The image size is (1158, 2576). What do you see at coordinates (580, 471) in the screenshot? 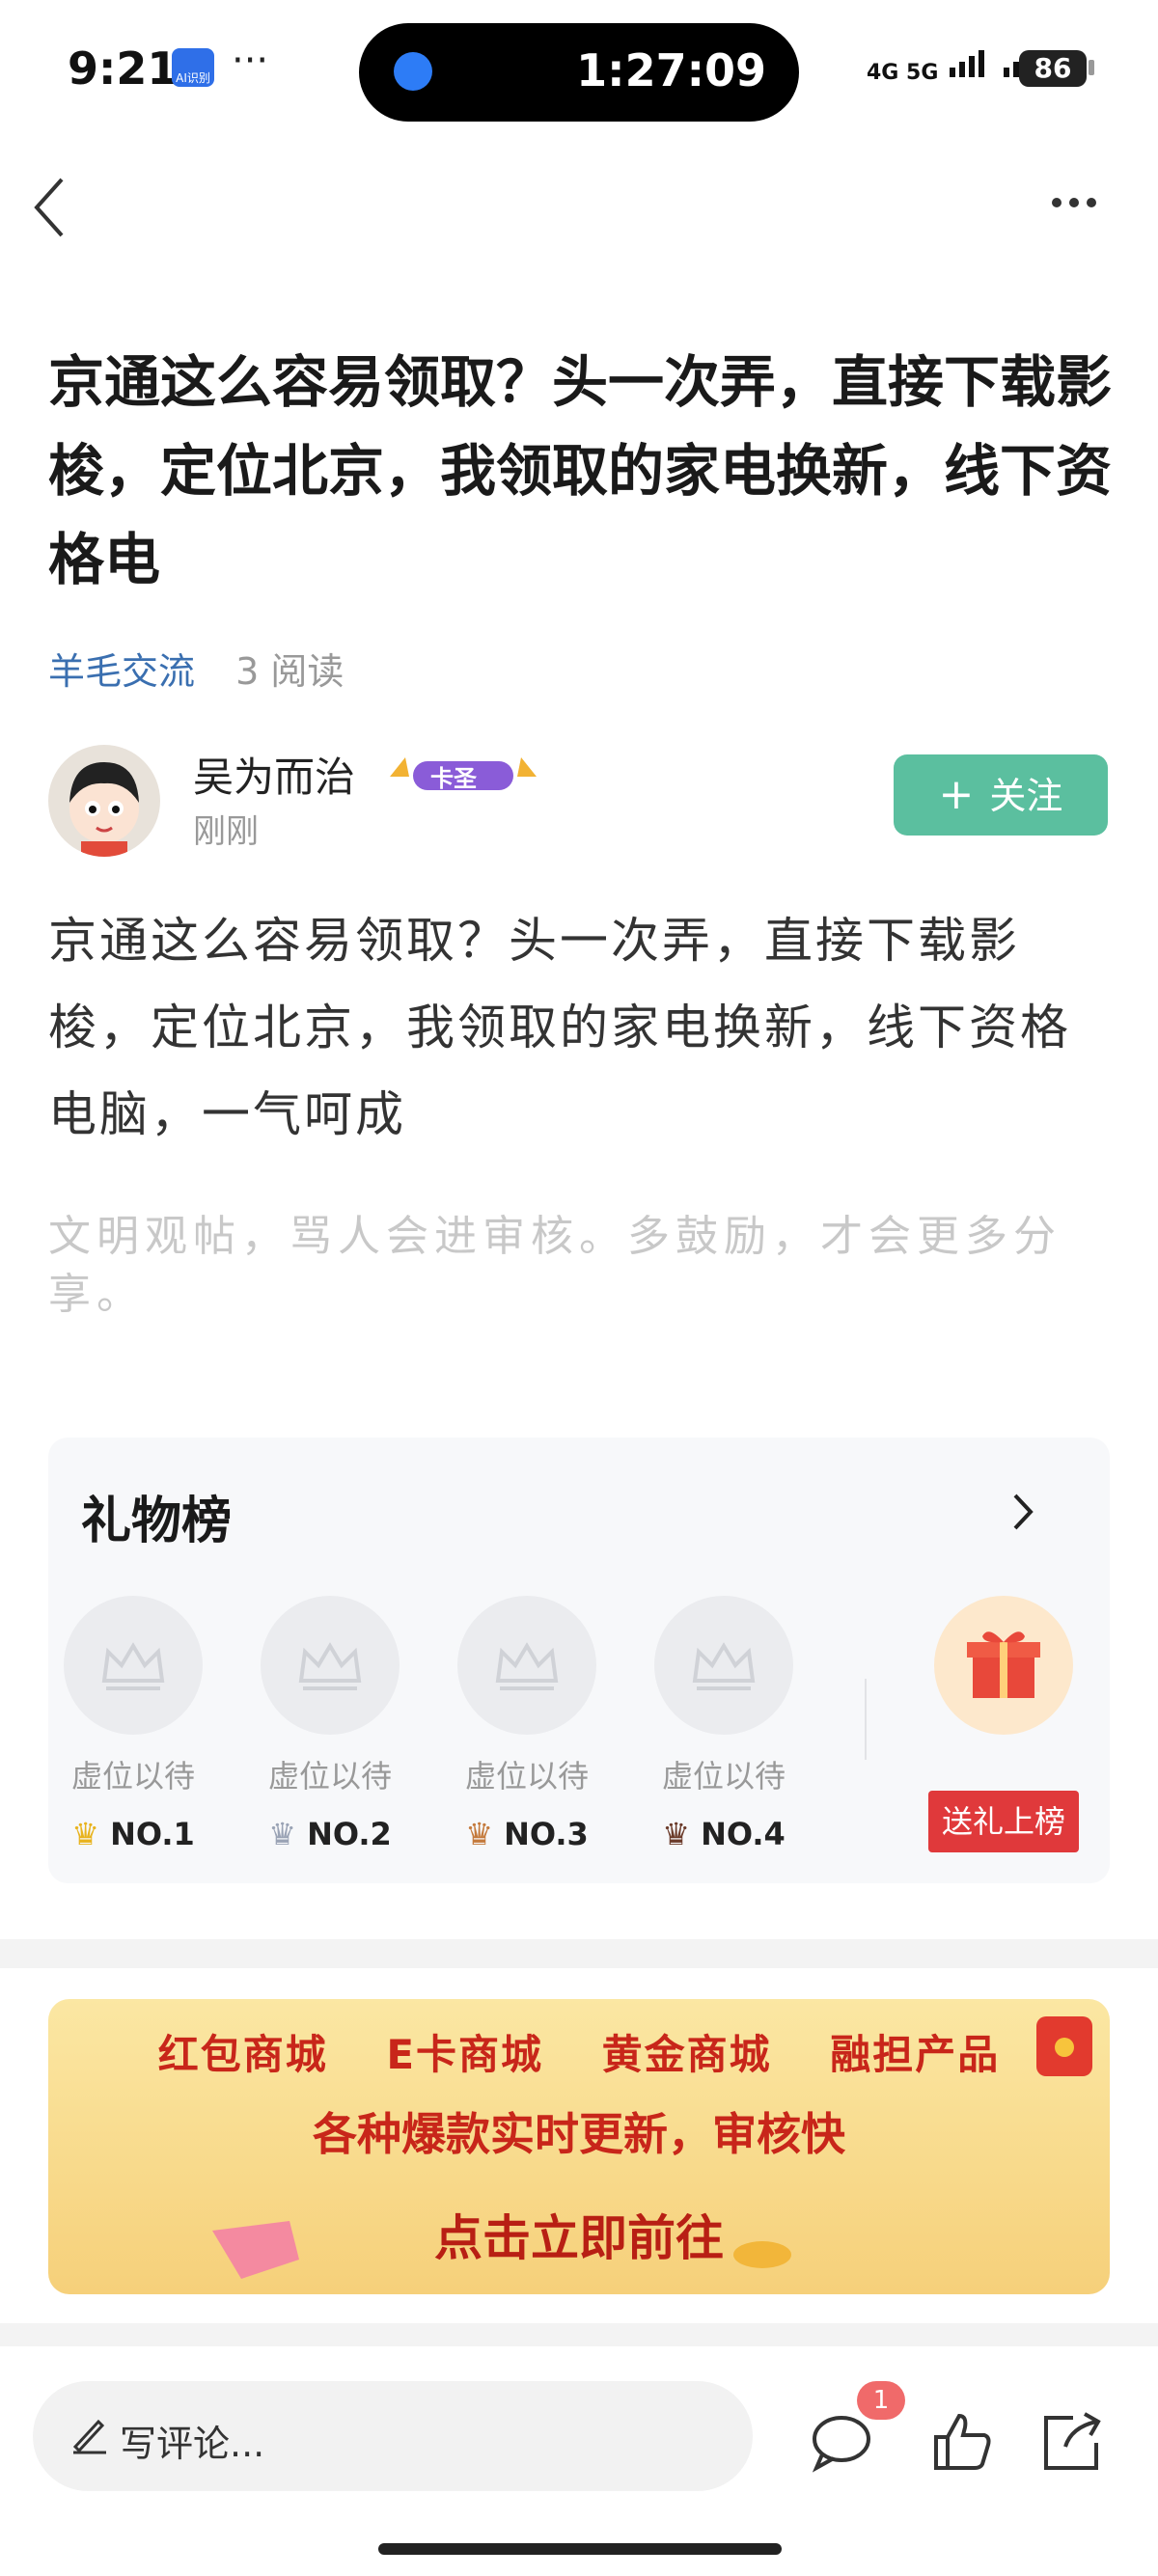
I see `post-title: 京通这么容易领取？头一次弄，直接下载影梭，定位北京，我领取的家电换新，线下资格电` at bounding box center [580, 471].